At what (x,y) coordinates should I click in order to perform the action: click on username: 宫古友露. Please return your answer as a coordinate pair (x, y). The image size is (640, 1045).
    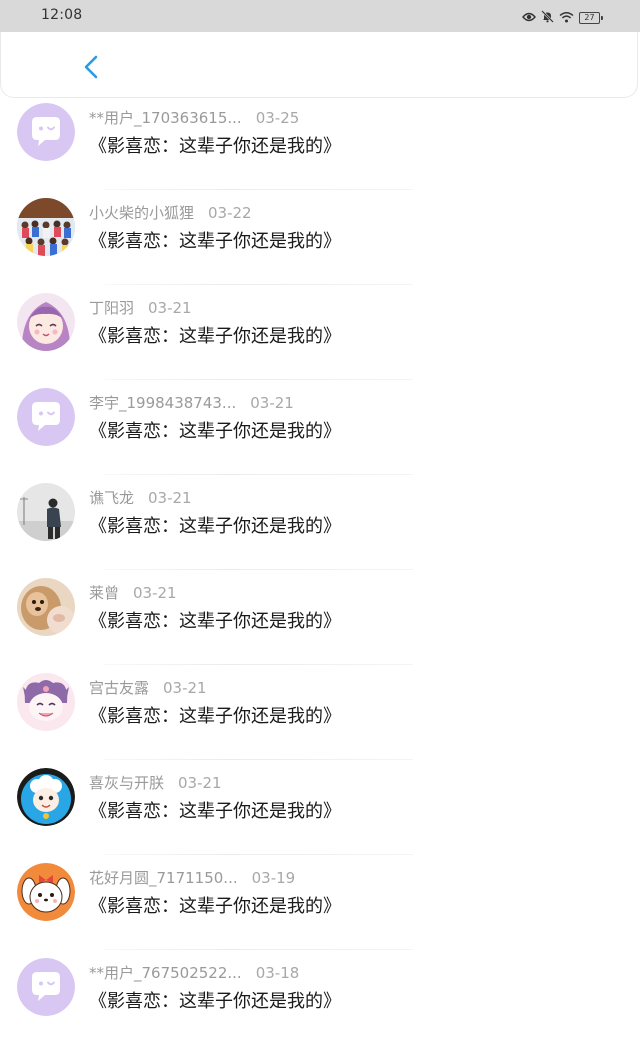
    Looking at the image, I should click on (119, 688).